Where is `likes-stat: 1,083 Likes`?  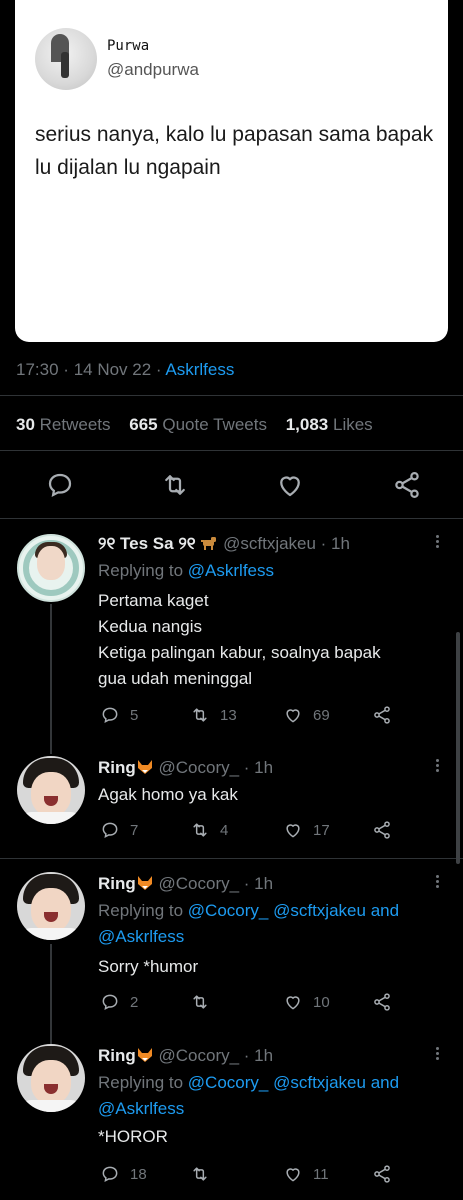
likes-stat: 1,083 Likes is located at coordinates (329, 424).